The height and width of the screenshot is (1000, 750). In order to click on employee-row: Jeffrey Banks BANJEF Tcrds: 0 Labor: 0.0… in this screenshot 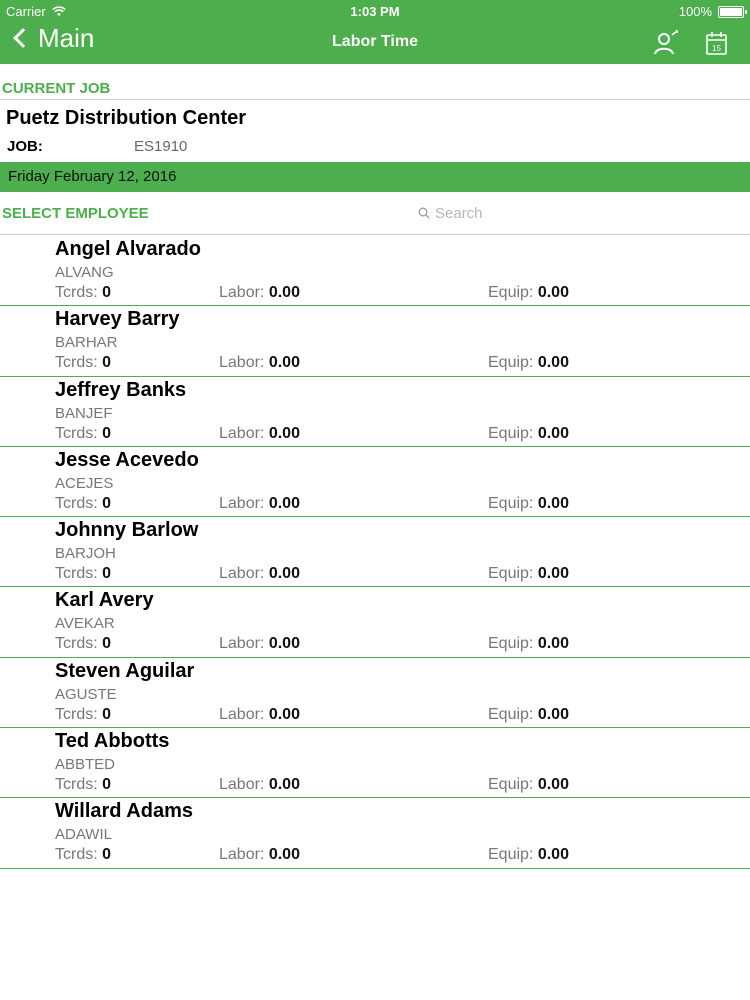, I will do `click(375, 412)`.